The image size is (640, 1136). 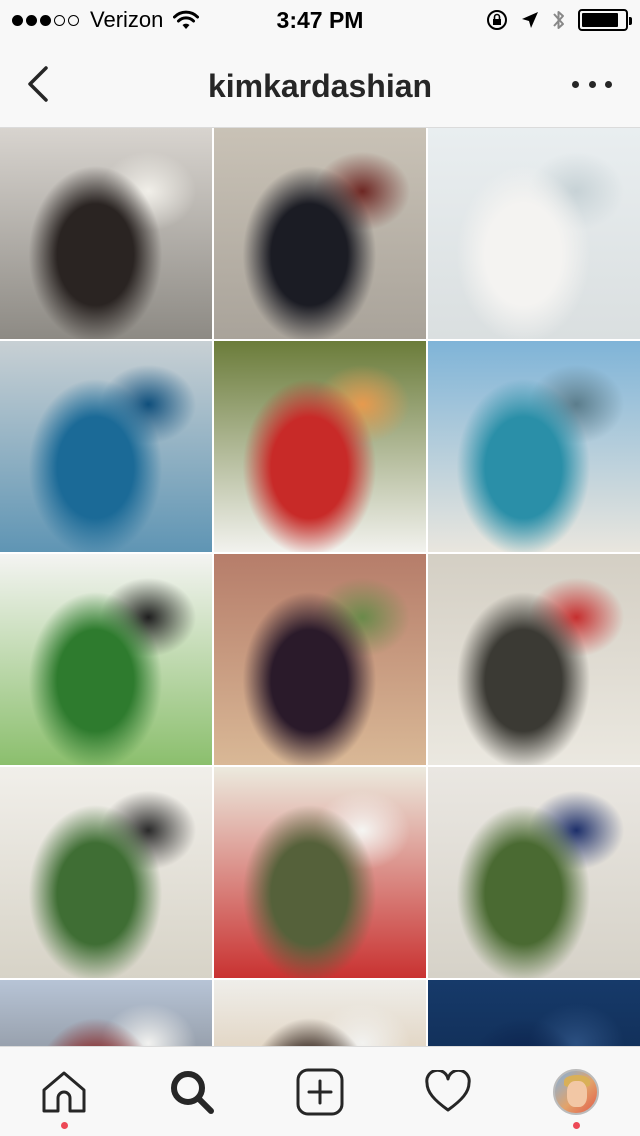 I want to click on avatar-face, so click(x=577, y=1094).